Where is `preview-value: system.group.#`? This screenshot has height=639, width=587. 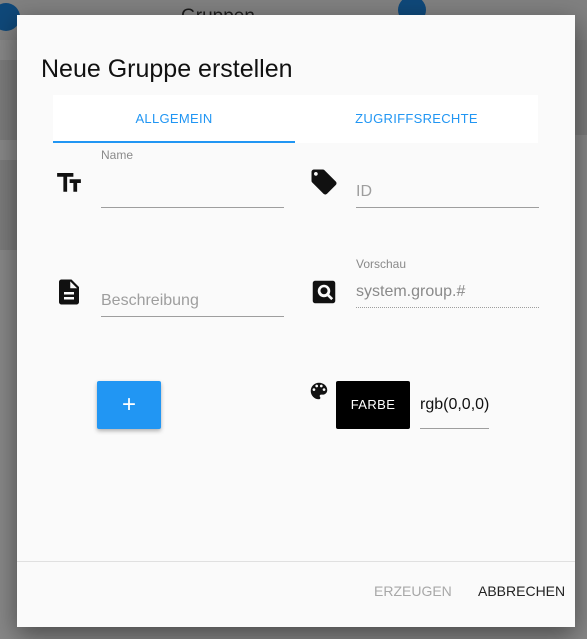 preview-value: system.group.# is located at coordinates (447, 292).